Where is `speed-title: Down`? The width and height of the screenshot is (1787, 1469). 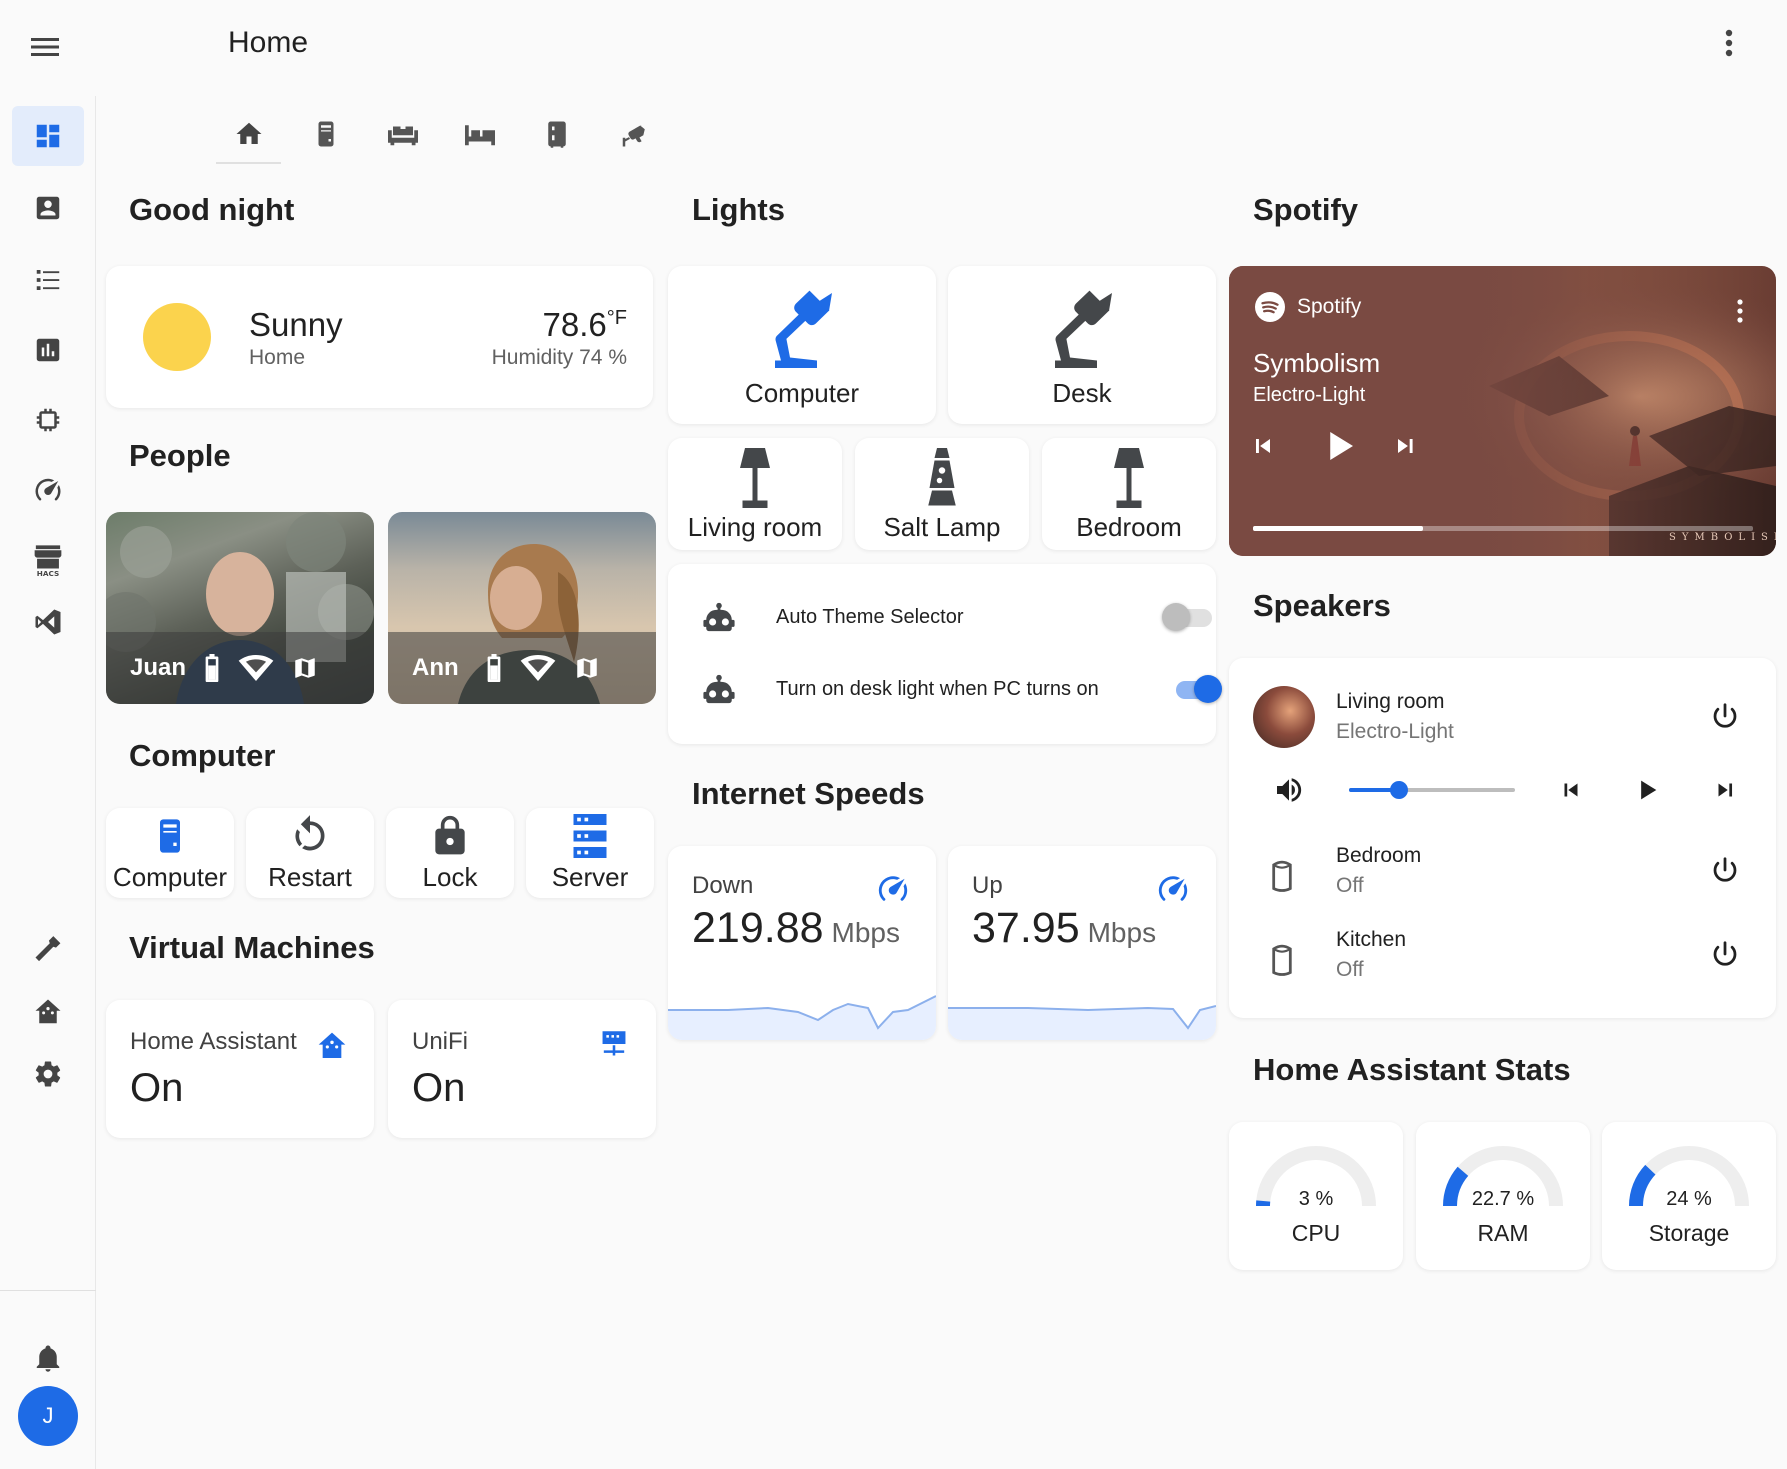 speed-title: Down is located at coordinates (723, 885).